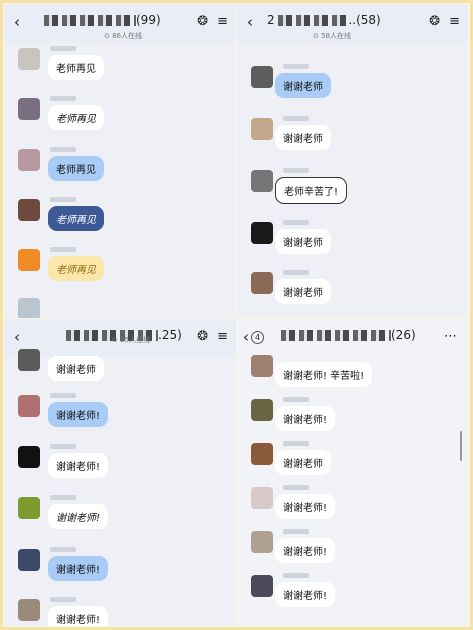 This screenshot has width=473, height=630. I want to click on online-count: ⊙ 58人在线, so click(332, 36).